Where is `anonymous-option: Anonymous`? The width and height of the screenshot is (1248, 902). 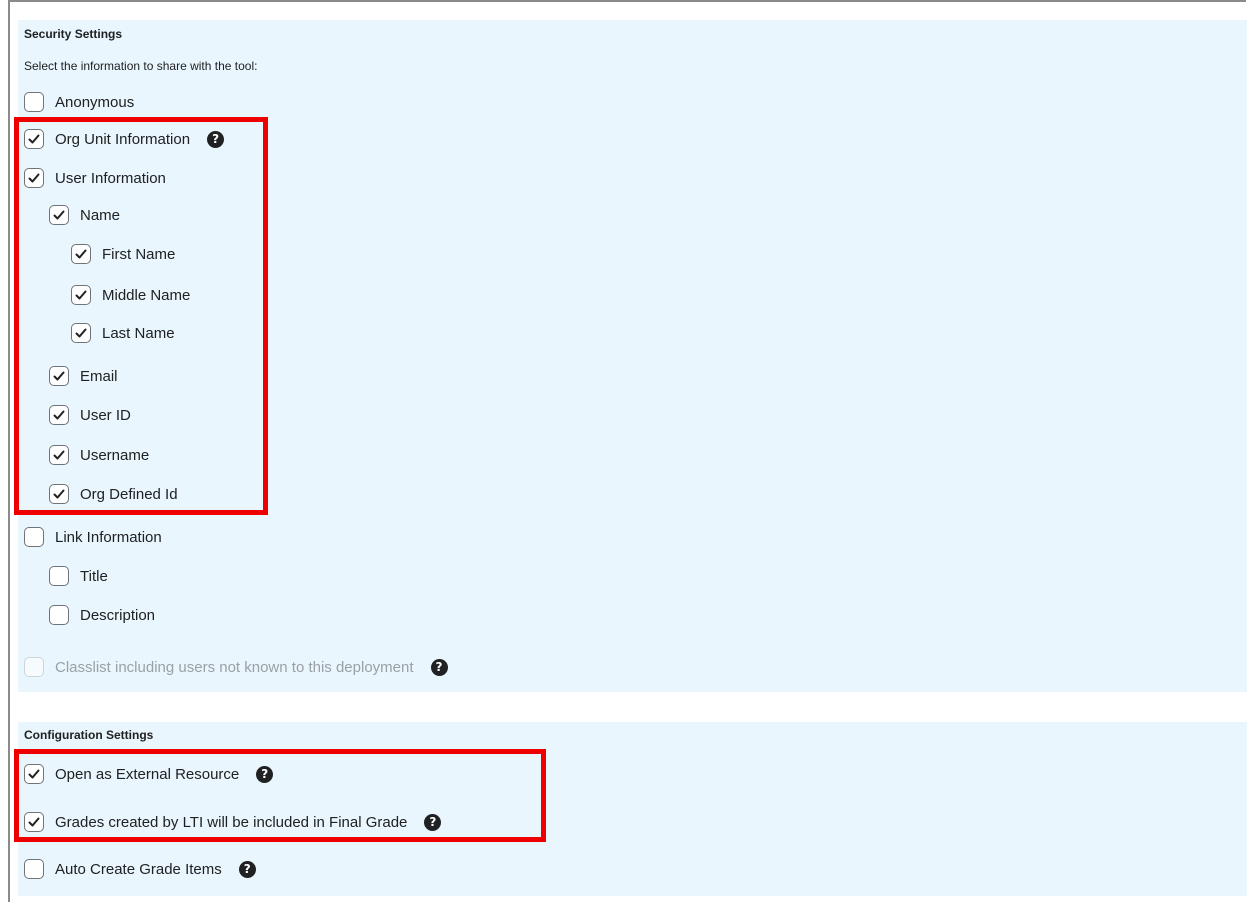
anonymous-option: Anonymous is located at coordinates (79, 102).